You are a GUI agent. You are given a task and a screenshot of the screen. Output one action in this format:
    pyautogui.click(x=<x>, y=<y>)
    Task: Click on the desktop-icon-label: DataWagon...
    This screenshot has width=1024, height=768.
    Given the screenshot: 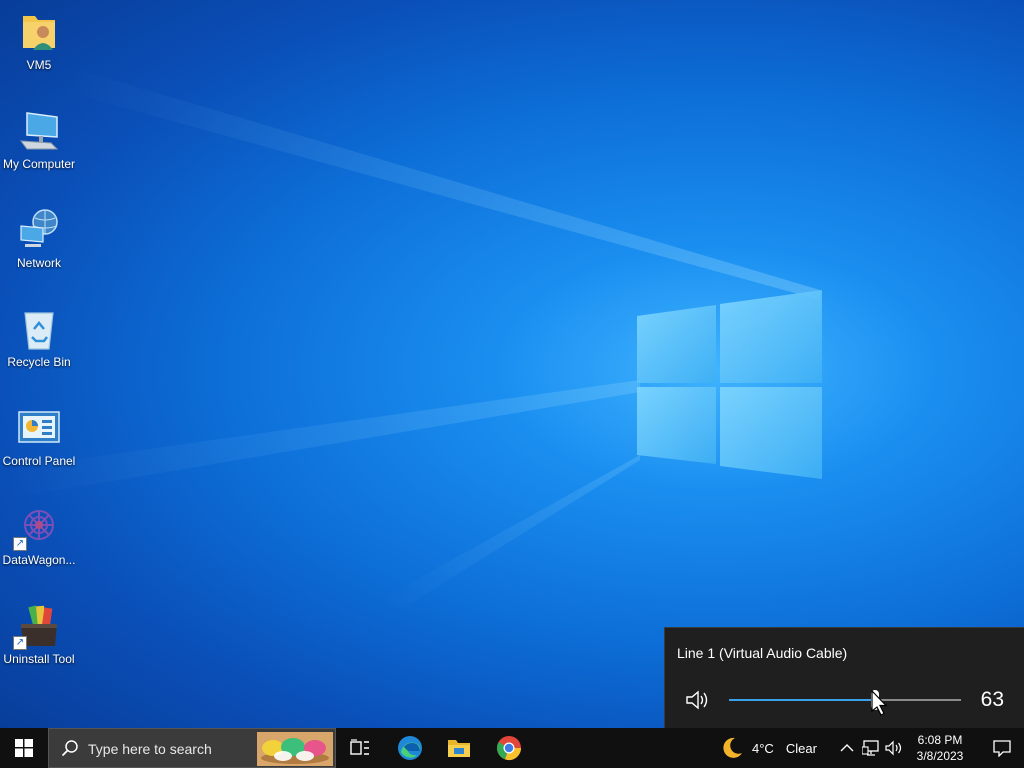 What is the action you would take?
    pyautogui.click(x=39, y=560)
    